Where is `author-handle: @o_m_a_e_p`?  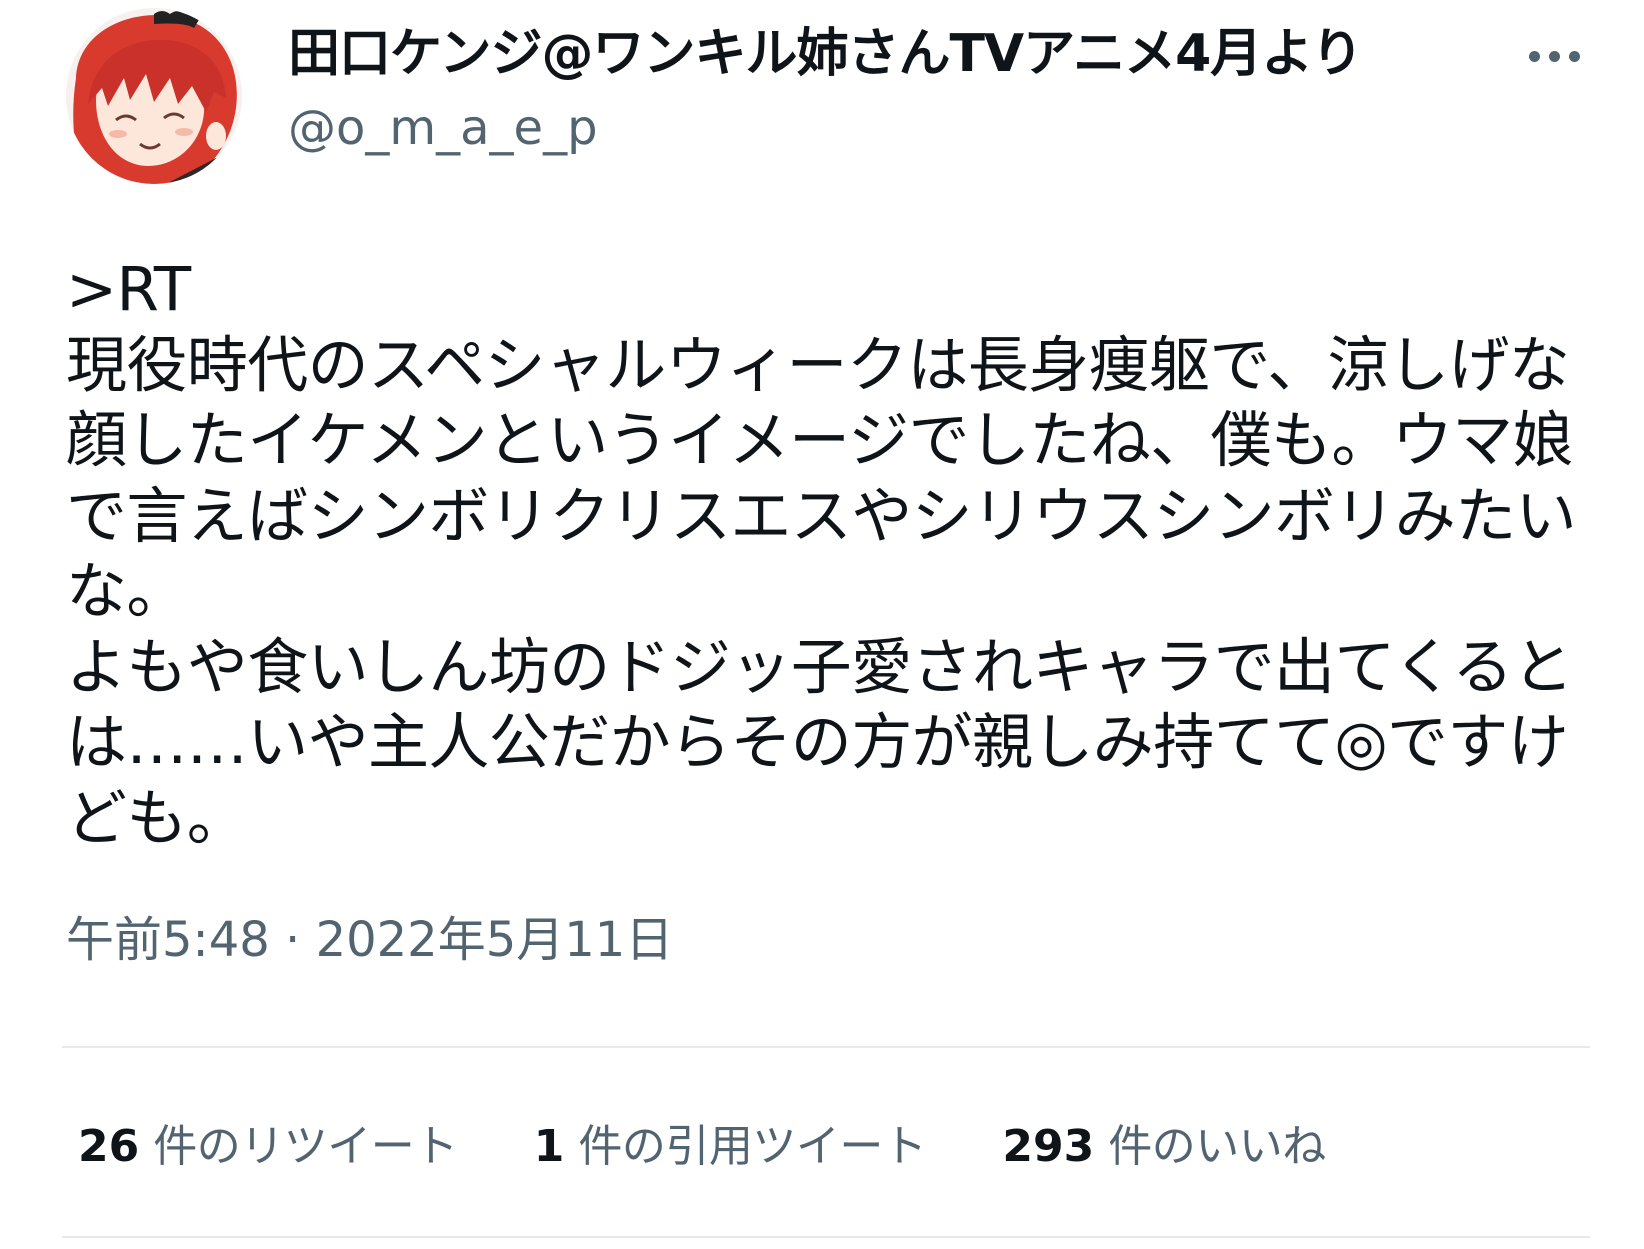
author-handle: @o_m_a_e_p is located at coordinates (443, 128).